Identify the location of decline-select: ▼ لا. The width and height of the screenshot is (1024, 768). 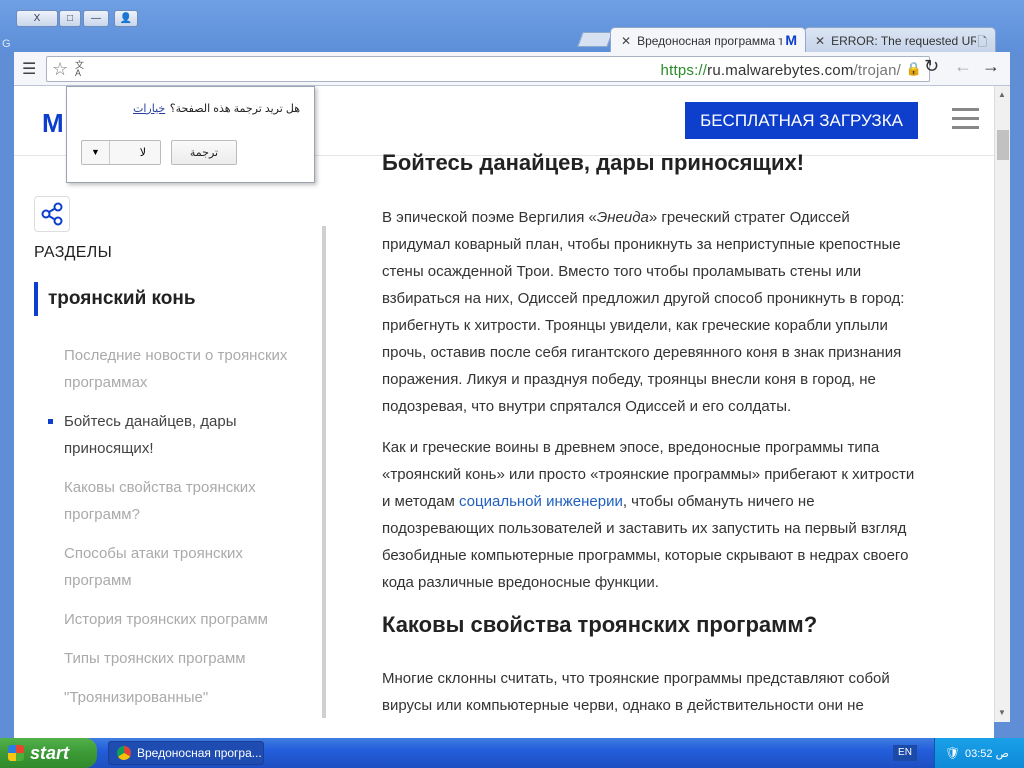
(121, 152).